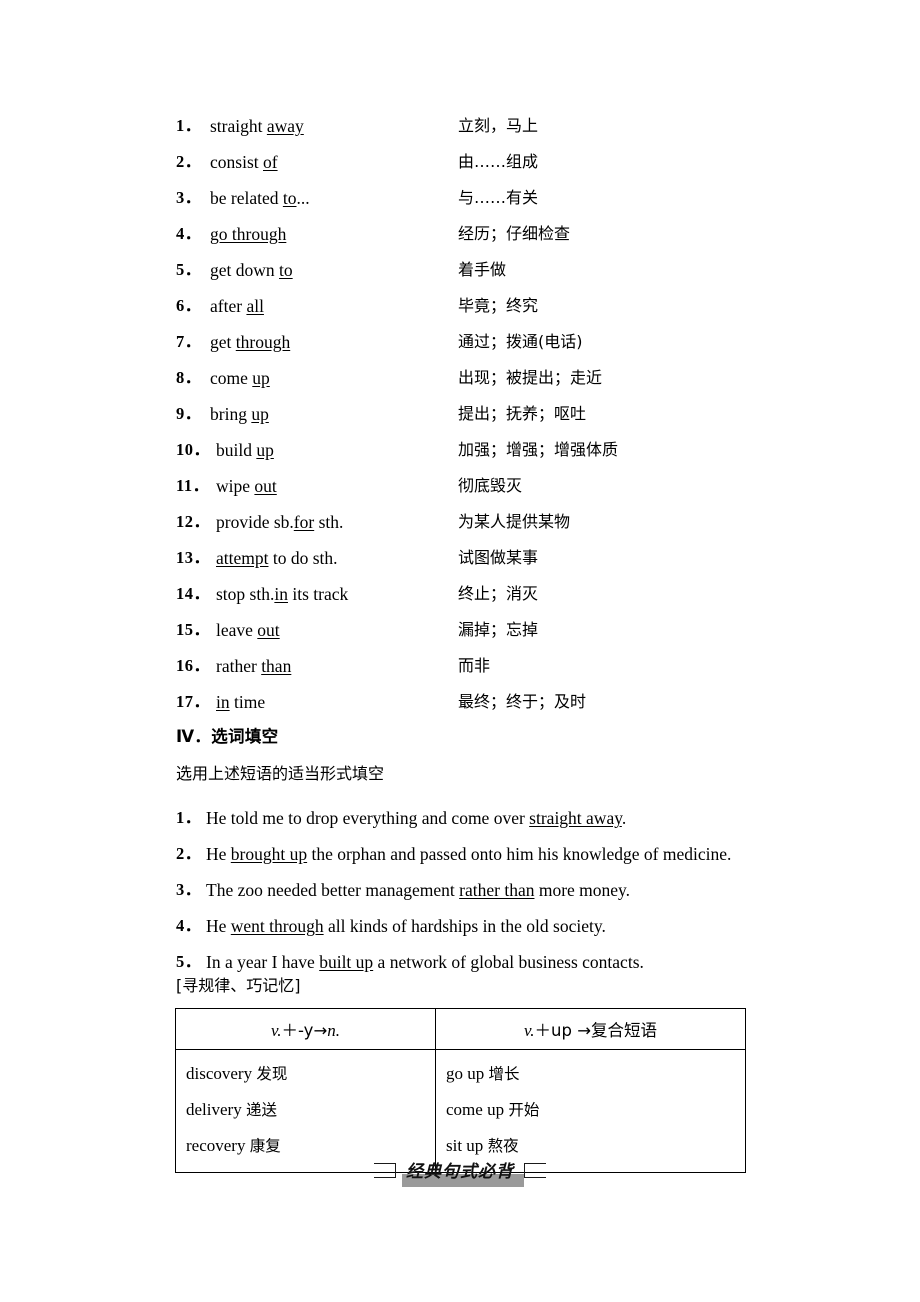  Describe the element at coordinates (276, 666) in the screenshot. I see `phrase-en-underlined: than` at that location.